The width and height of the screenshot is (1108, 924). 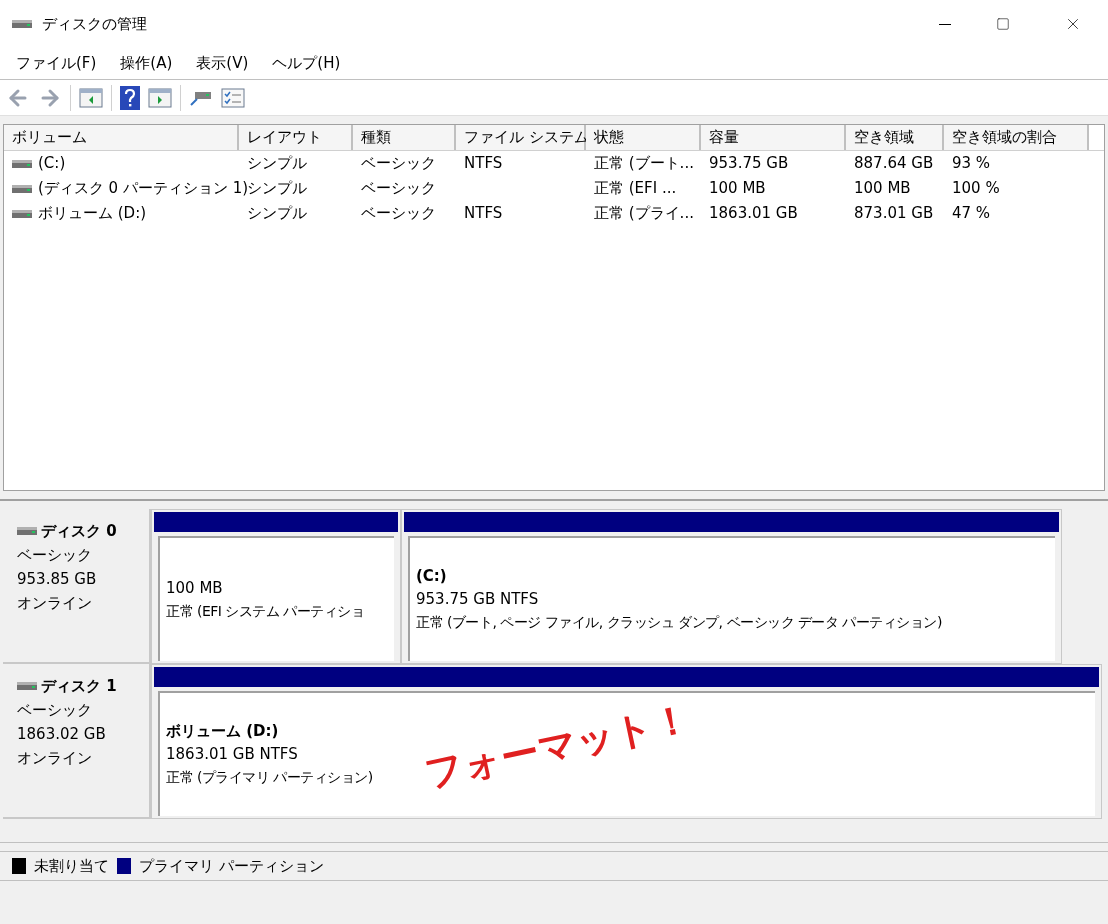 I want to click on checklist-icon, so click(x=233, y=97).